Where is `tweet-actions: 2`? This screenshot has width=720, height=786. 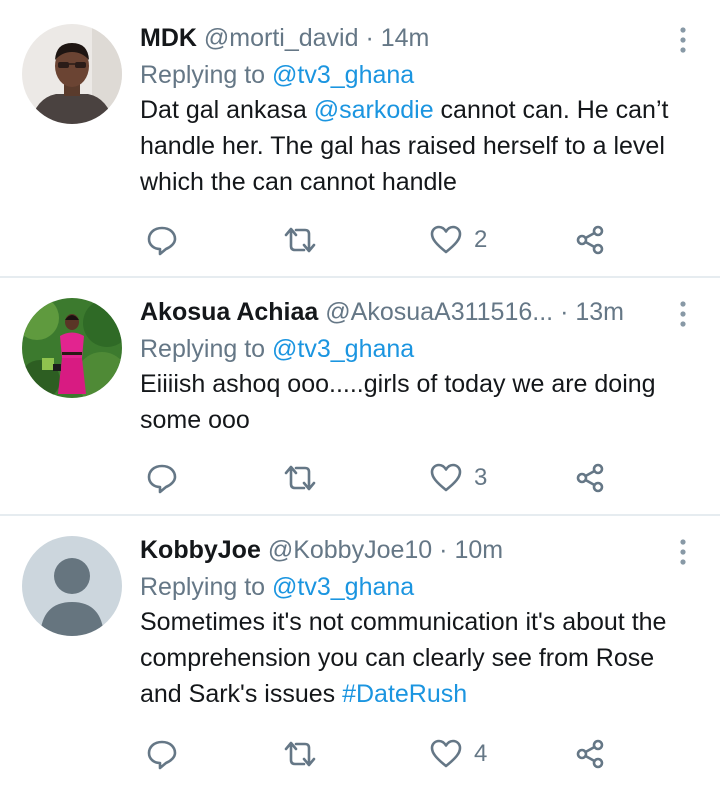 tweet-actions: 2 is located at coordinates (390, 240).